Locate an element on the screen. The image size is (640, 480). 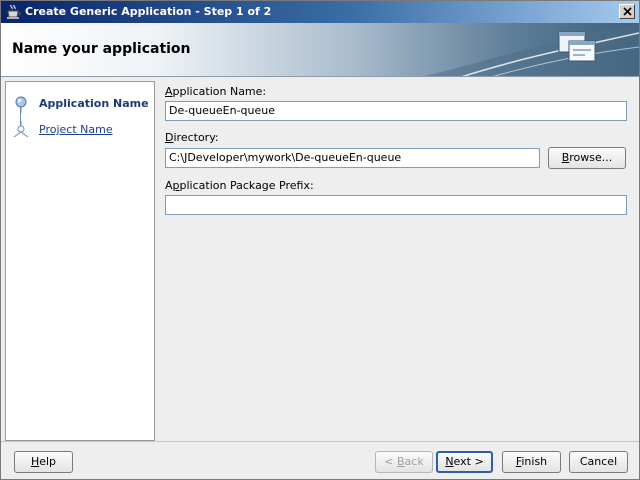
directory-input: C:\JDeveloper\mywork\De-queueEn-queue is located at coordinates (352, 158).